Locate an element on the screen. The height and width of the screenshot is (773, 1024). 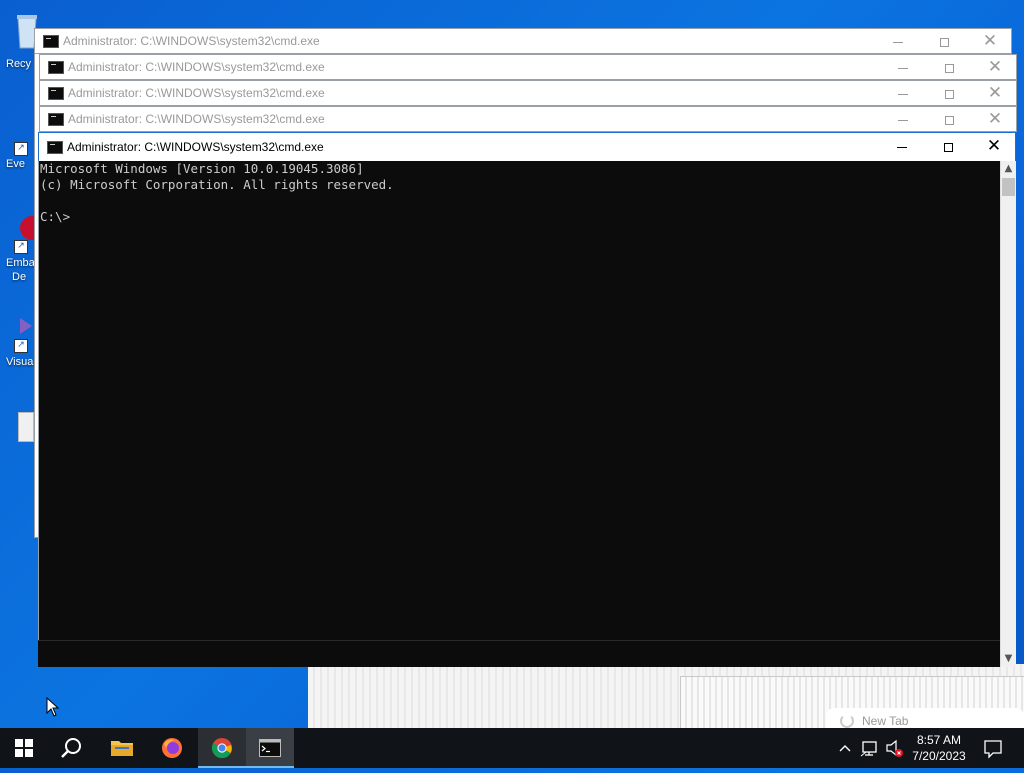
firefox-icon is located at coordinates (172, 748).